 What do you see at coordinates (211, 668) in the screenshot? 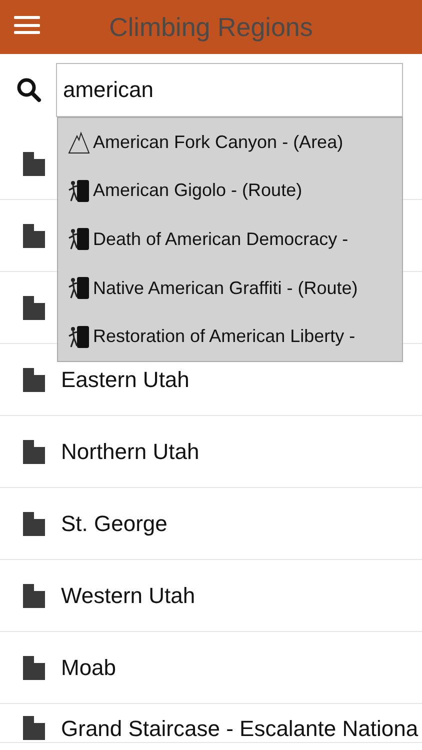
I see `region-row: Moab` at bounding box center [211, 668].